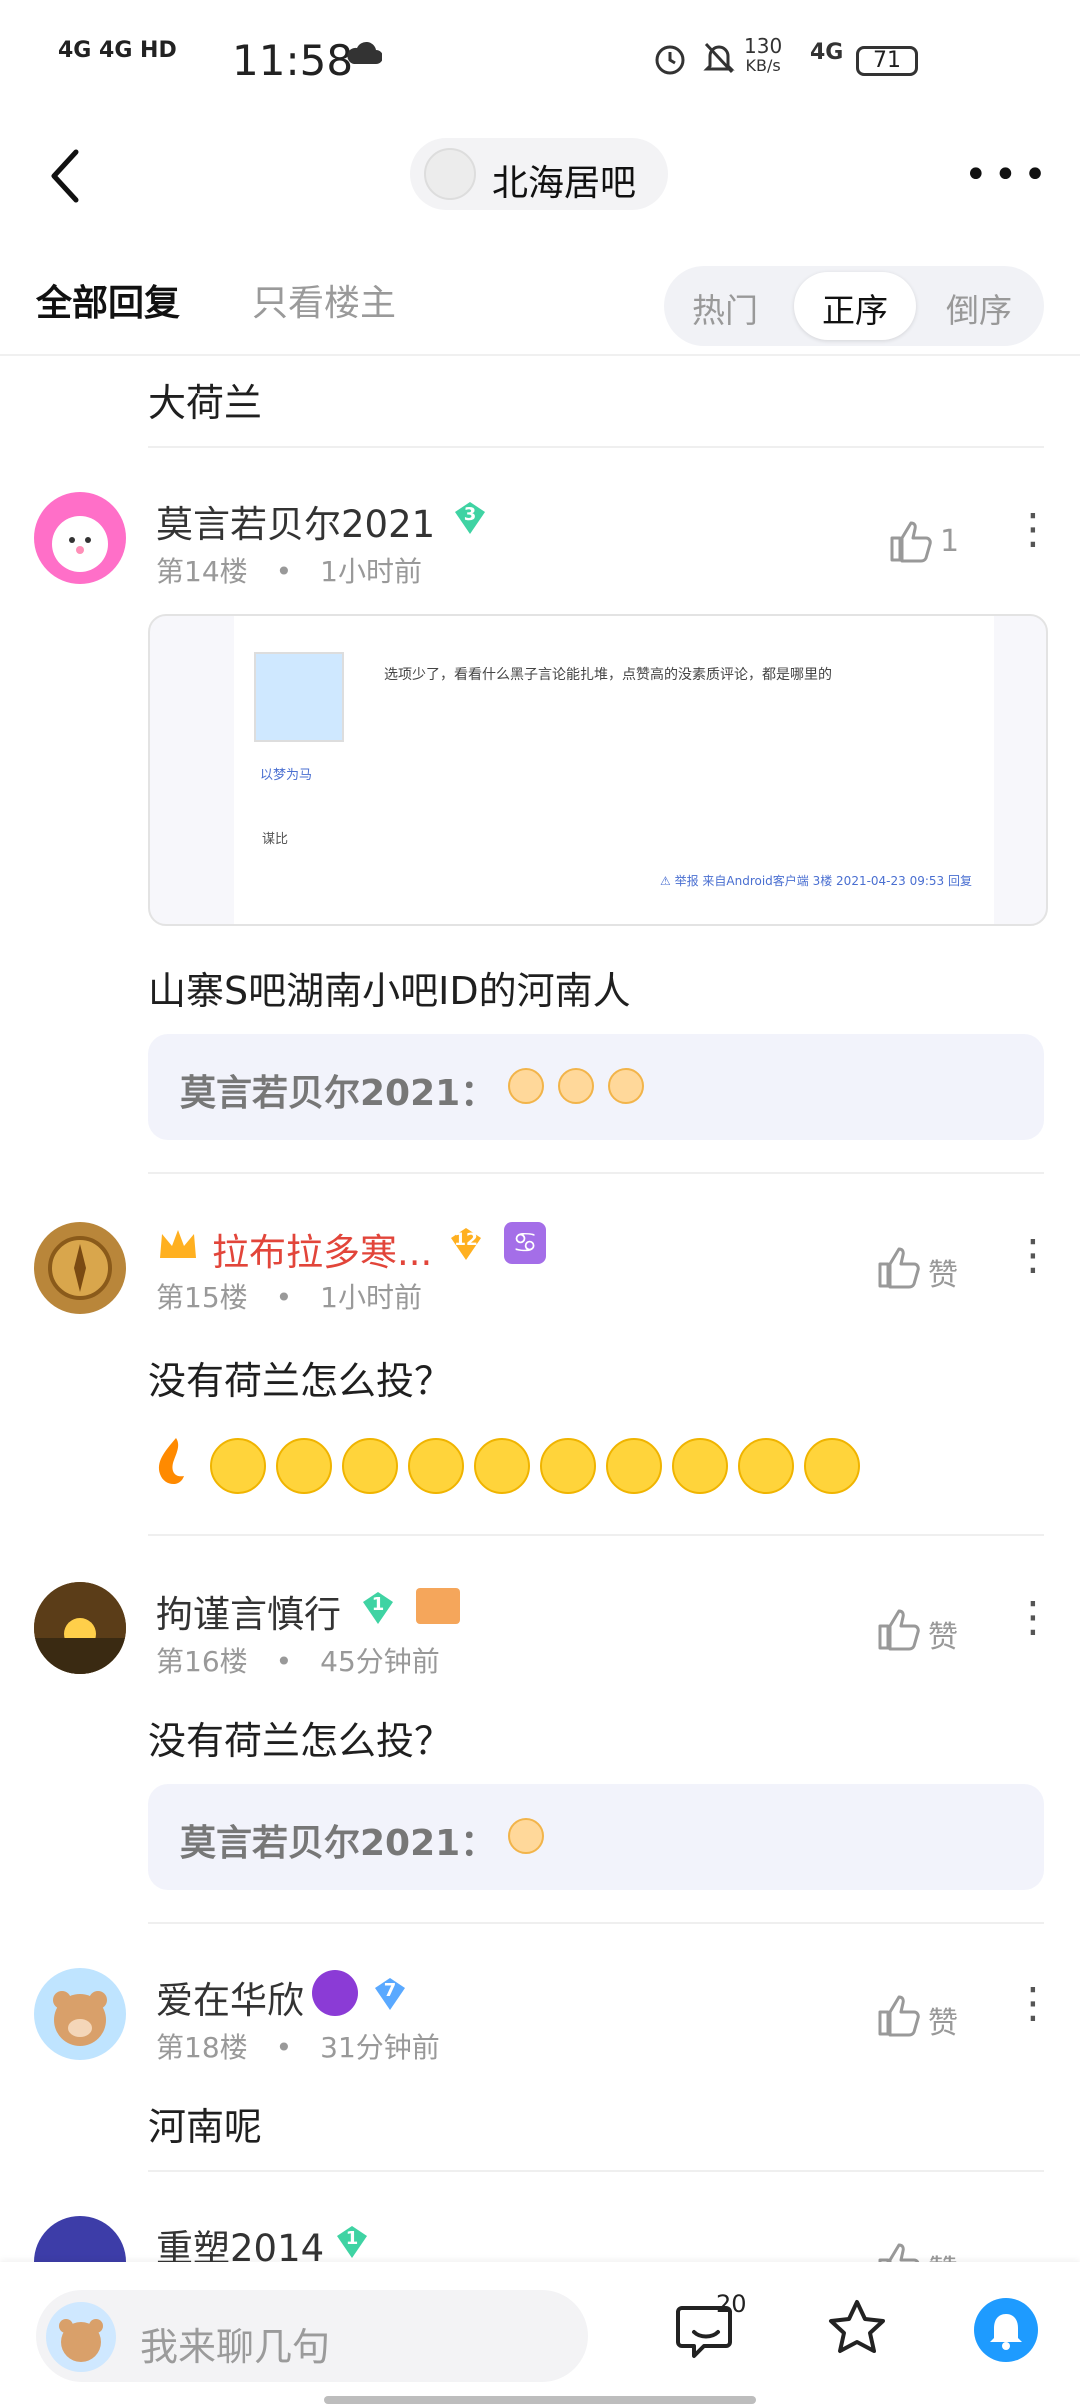 The height and width of the screenshot is (2408, 1080). Describe the element at coordinates (298, 1661) in the screenshot. I see `floor-meta: 第16楼 • 45分钟前` at that location.